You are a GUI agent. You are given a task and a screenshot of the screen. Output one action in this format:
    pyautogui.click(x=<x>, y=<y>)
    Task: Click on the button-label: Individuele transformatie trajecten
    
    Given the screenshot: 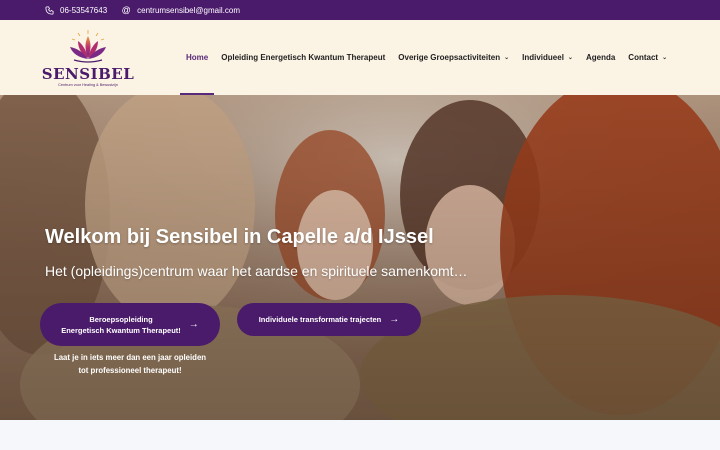 What is the action you would take?
    pyautogui.click(x=320, y=319)
    